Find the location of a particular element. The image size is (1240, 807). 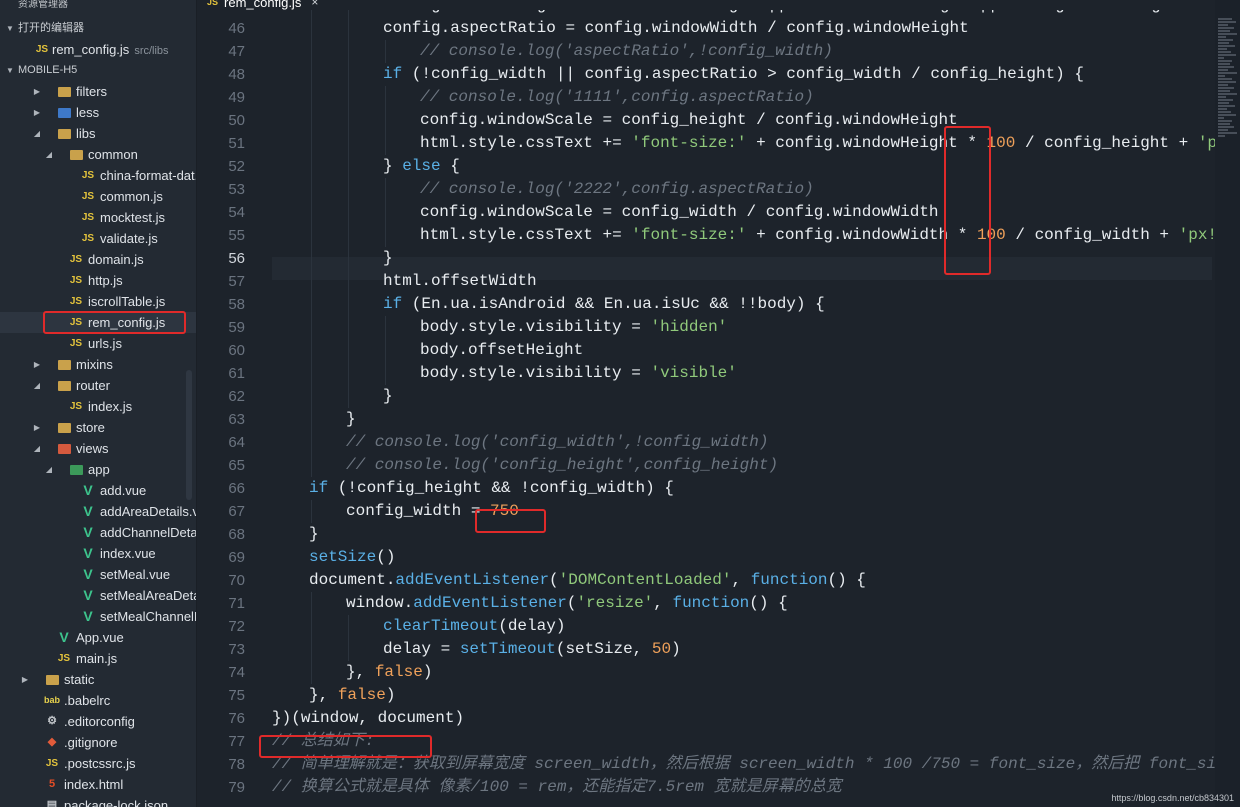

code-line: body.offsetHeight is located at coordinates (501, 350).